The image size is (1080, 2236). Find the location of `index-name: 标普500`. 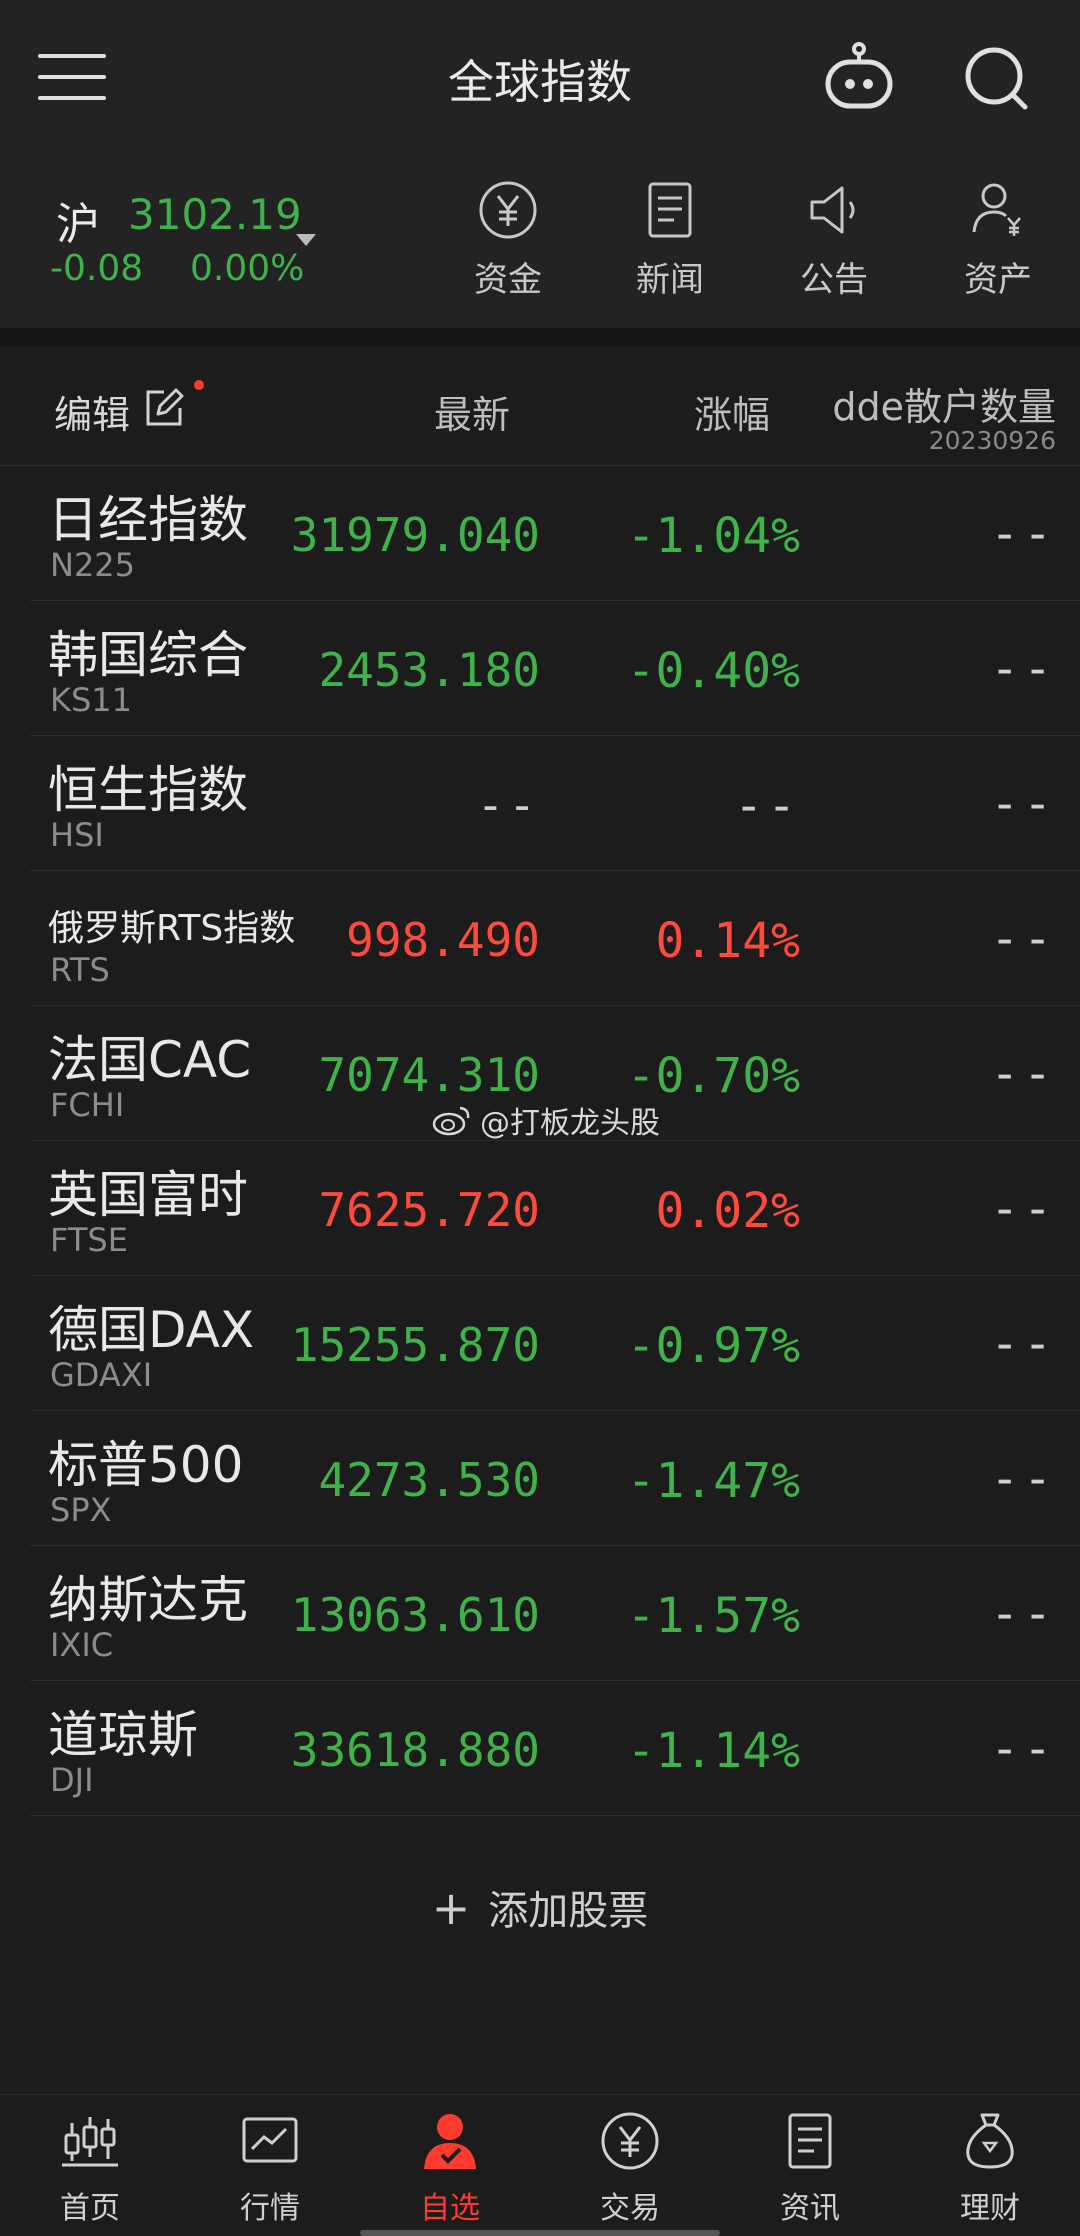

index-name: 标普500 is located at coordinates (146, 1465).